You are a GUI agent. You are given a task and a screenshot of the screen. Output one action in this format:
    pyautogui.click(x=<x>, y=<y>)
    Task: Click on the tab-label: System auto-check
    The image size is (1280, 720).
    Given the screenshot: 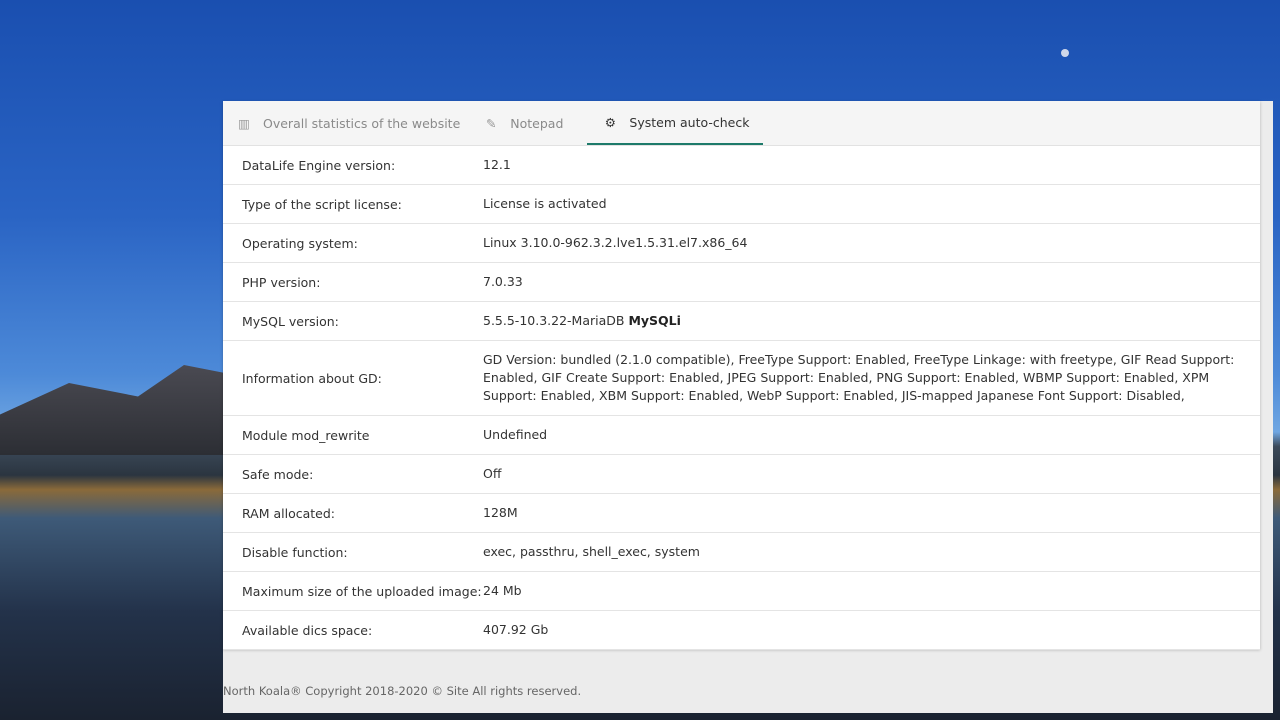 What is the action you would take?
    pyautogui.click(x=689, y=122)
    